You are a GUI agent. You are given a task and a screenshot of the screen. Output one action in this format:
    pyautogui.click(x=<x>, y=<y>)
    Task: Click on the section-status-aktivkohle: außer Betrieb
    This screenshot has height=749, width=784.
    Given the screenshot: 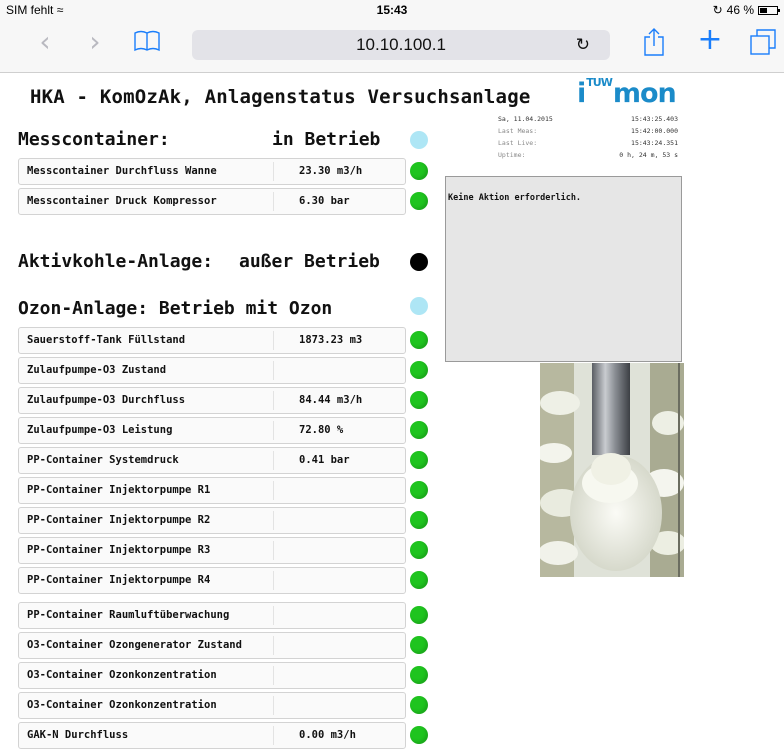 What is the action you would take?
    pyautogui.click(x=309, y=261)
    